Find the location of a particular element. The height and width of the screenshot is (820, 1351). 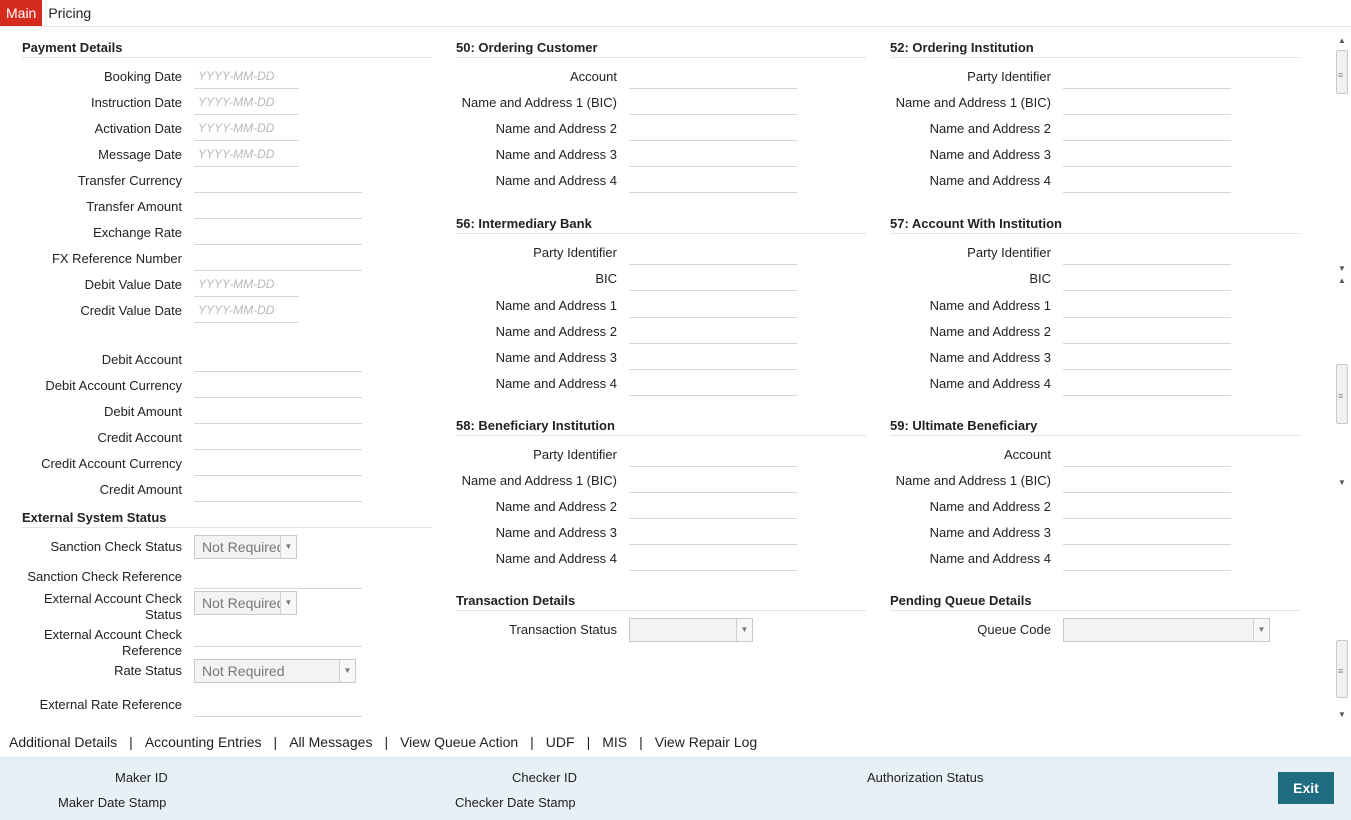

transfer-amount-field is located at coordinates (278, 207).